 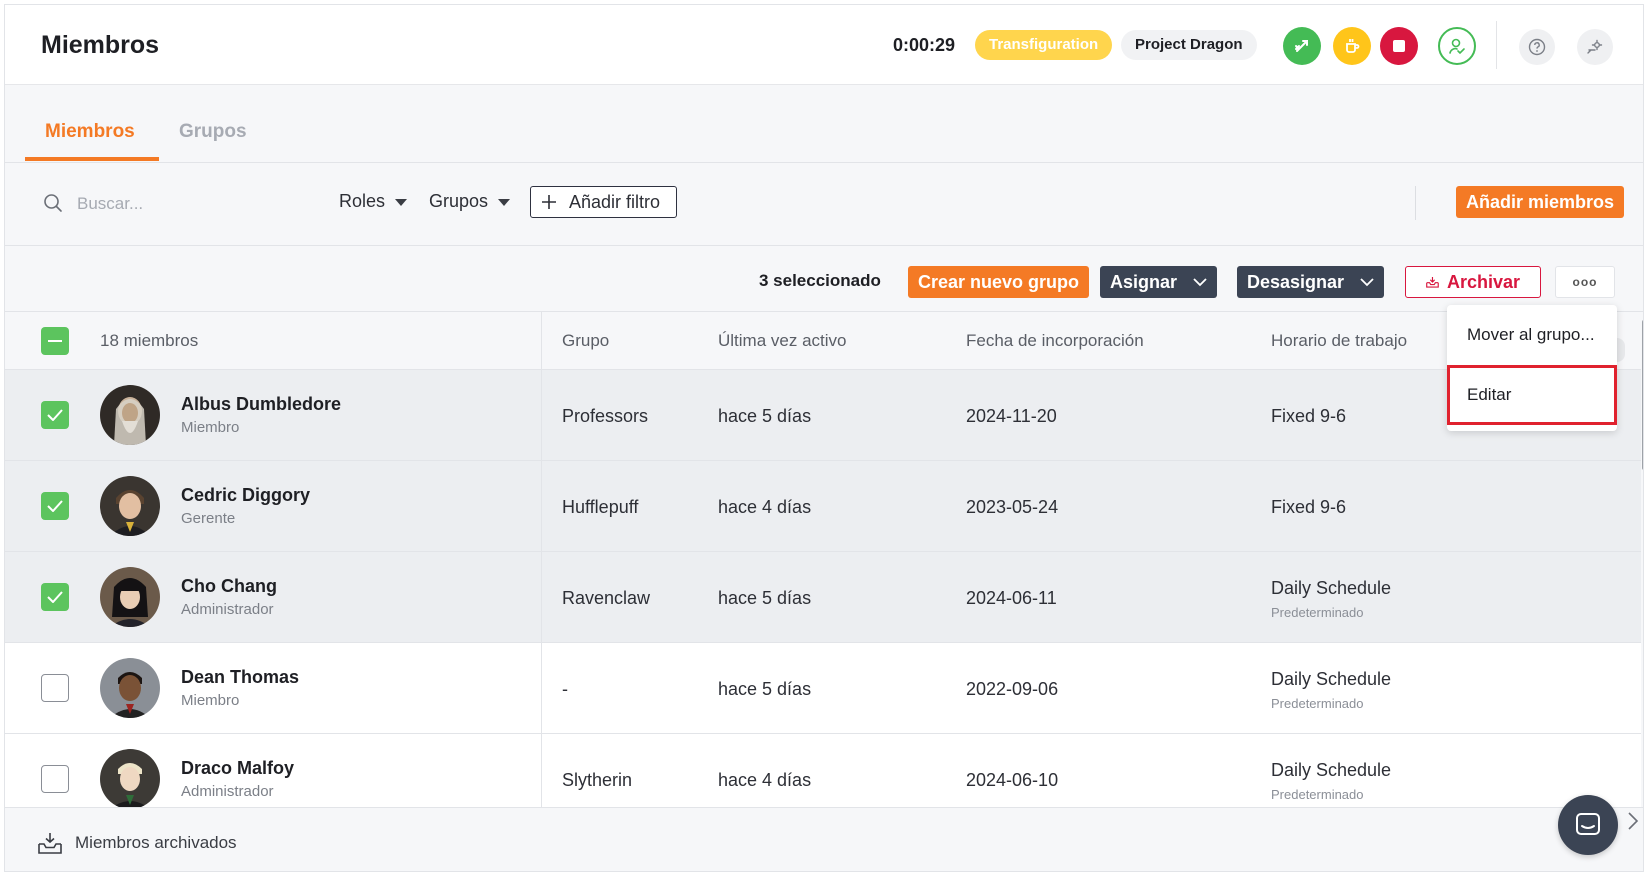 I want to click on archive-tray-icon, so click(x=50, y=843).